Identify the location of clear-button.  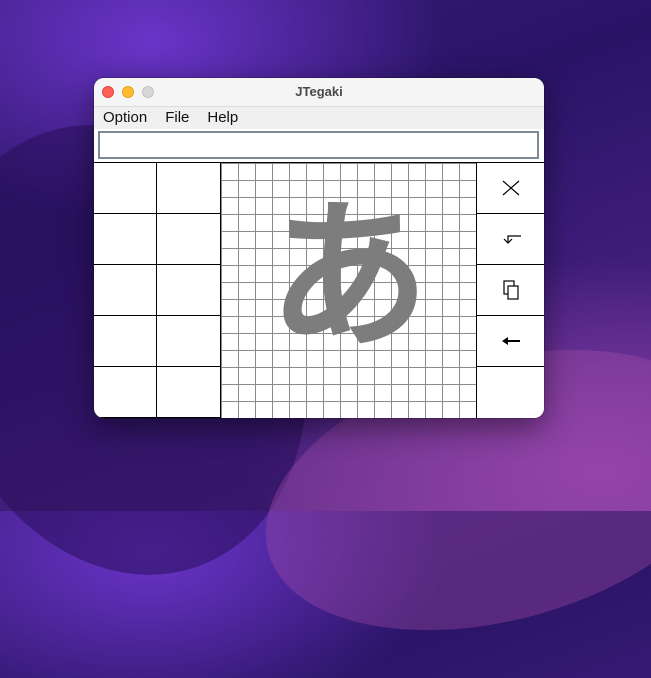
(510, 188).